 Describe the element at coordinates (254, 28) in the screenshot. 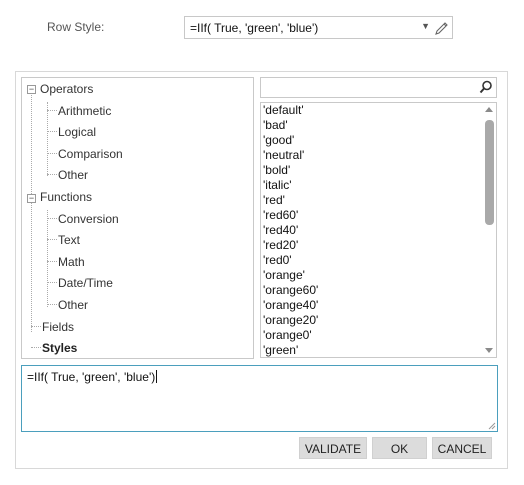

I see `row-style-value: =IIf( True, 'green', 'blue')` at that location.